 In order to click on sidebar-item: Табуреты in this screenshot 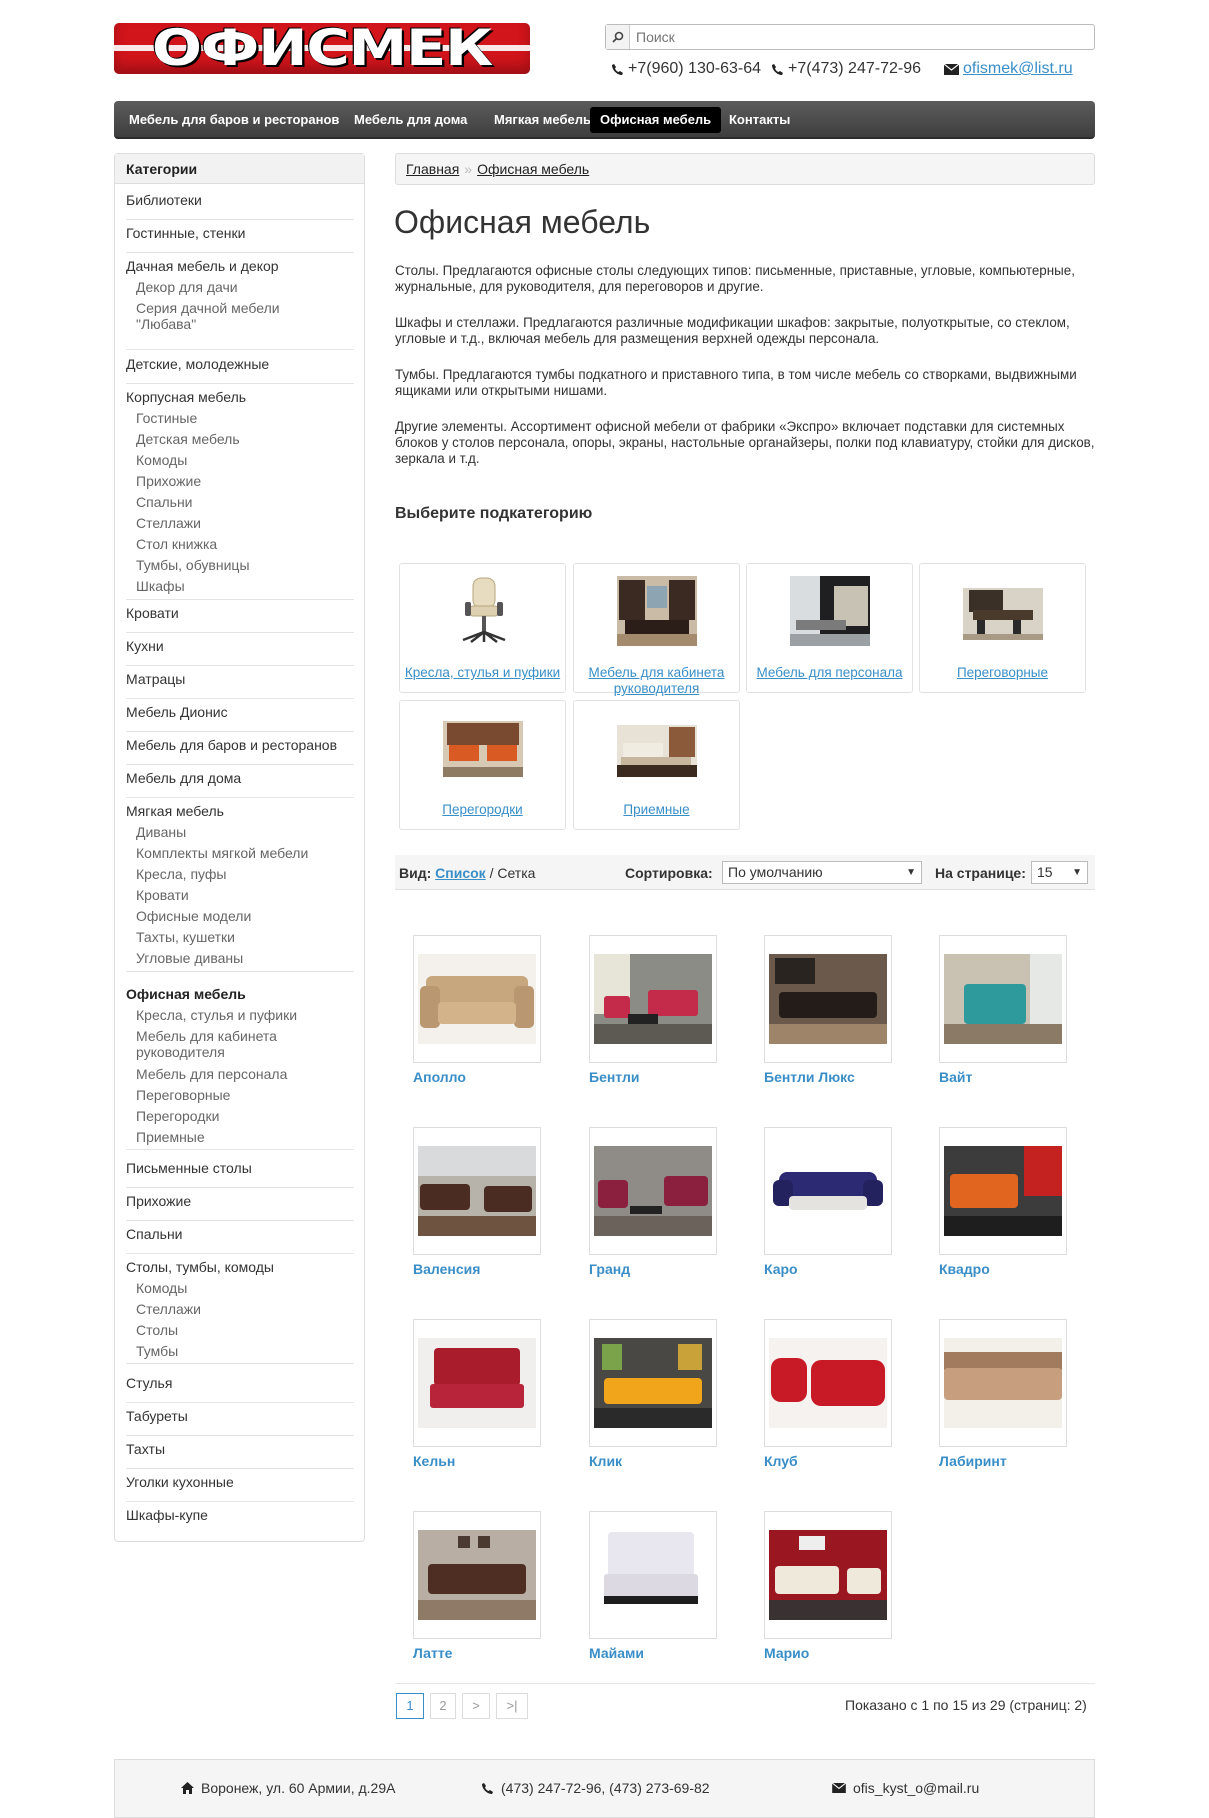, I will do `click(240, 1422)`.